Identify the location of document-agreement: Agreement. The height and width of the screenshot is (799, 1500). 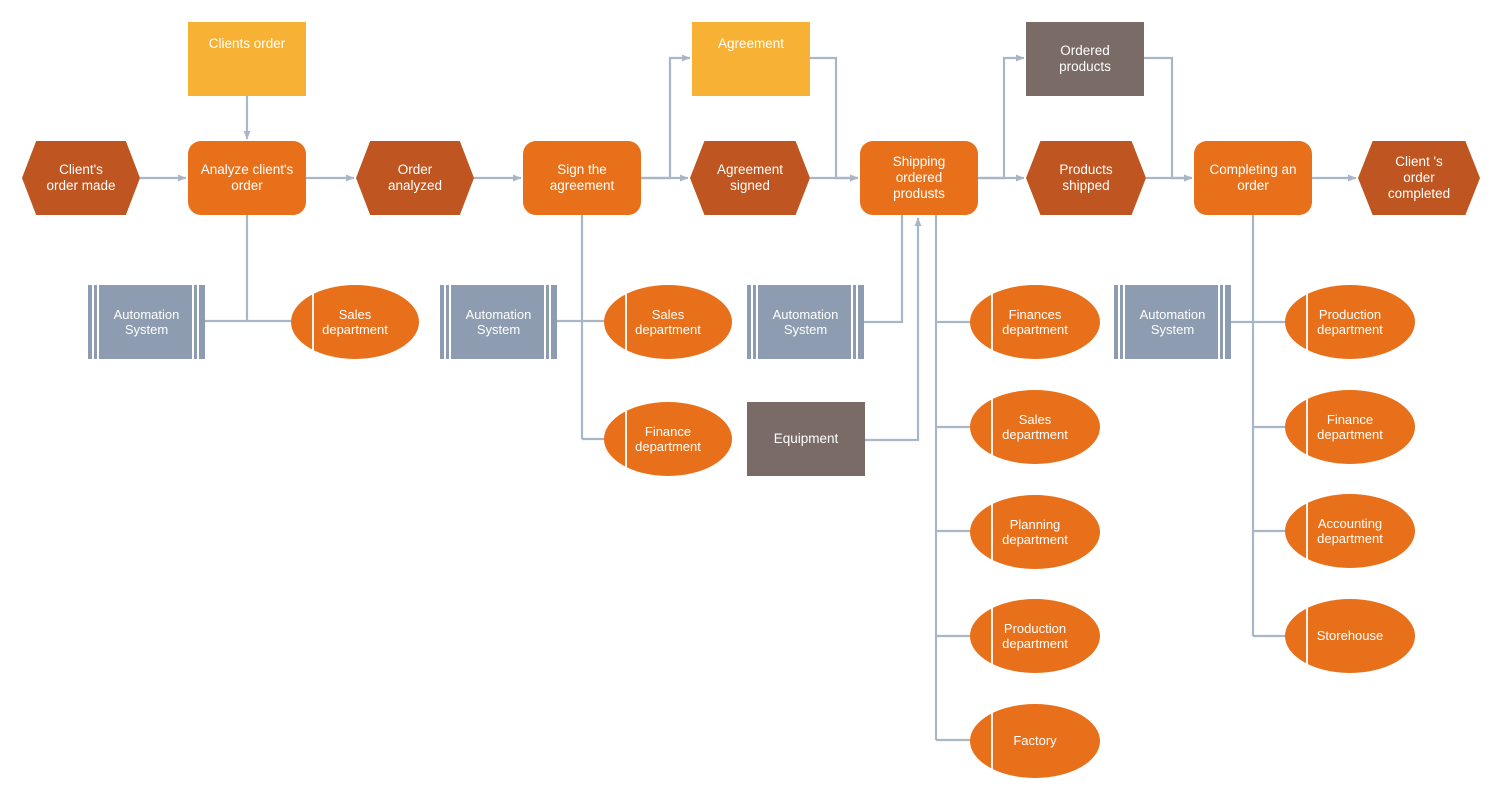
(751, 59).